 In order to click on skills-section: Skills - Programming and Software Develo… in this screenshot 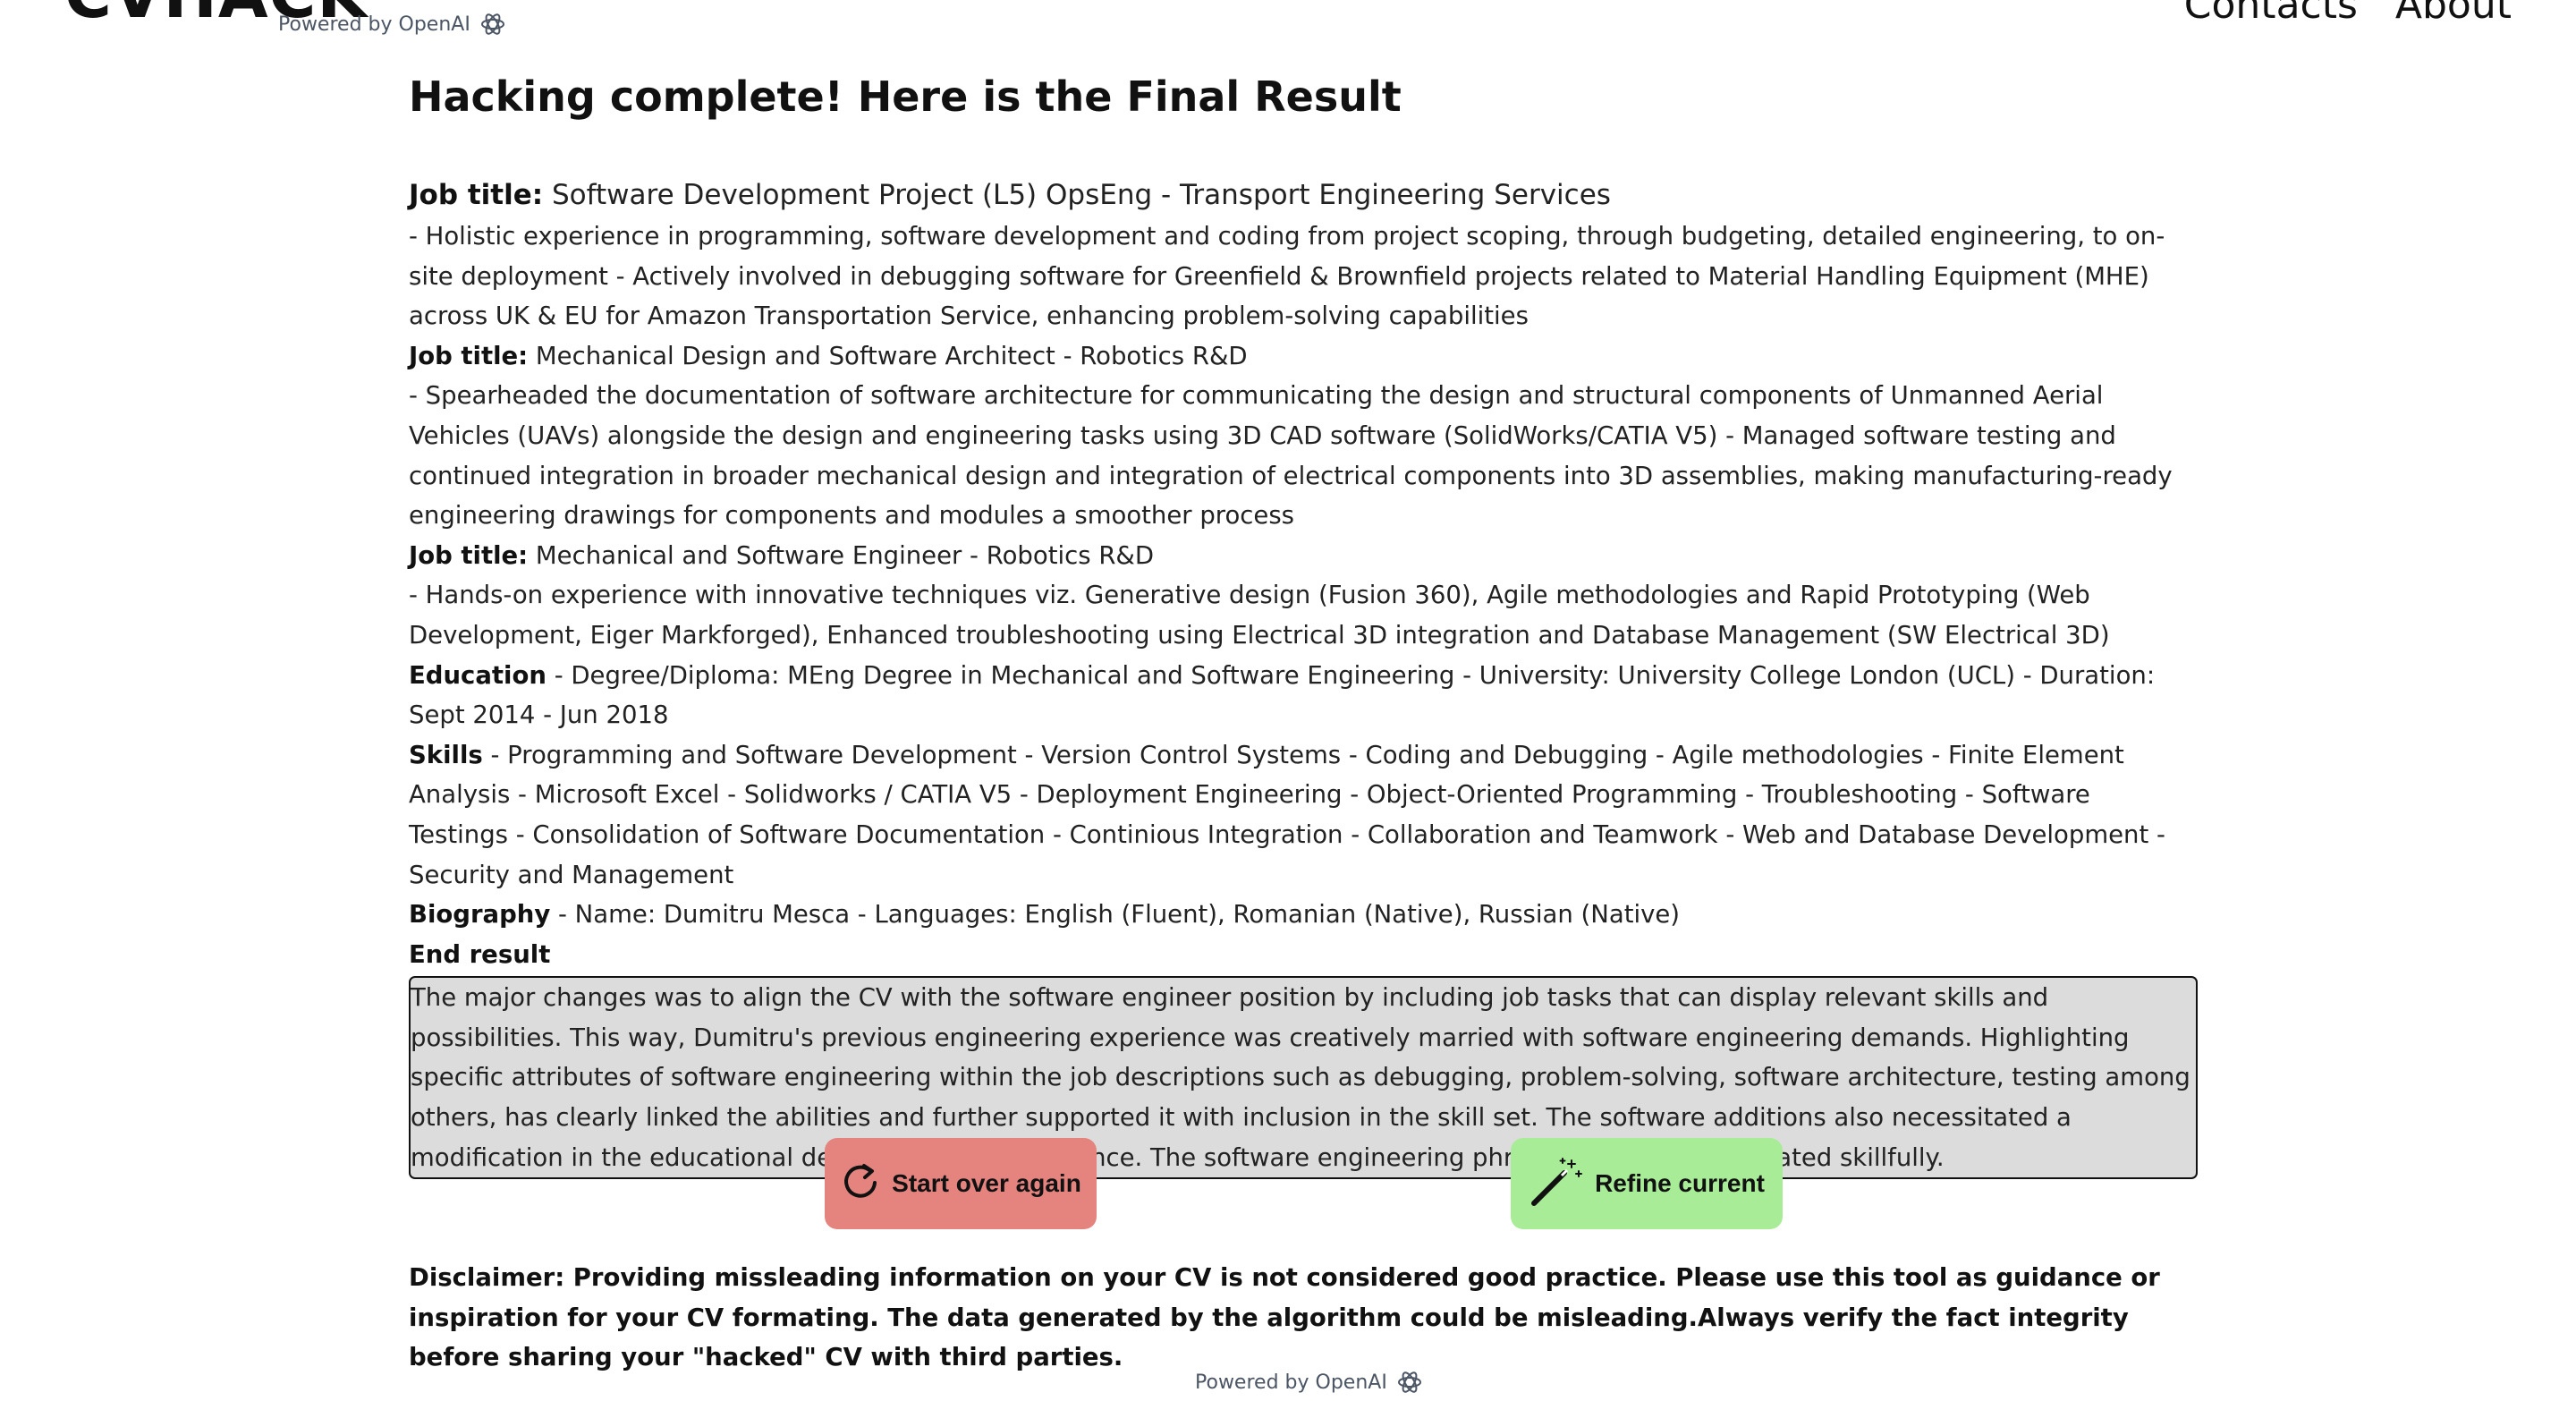, I will do `click(1302, 815)`.